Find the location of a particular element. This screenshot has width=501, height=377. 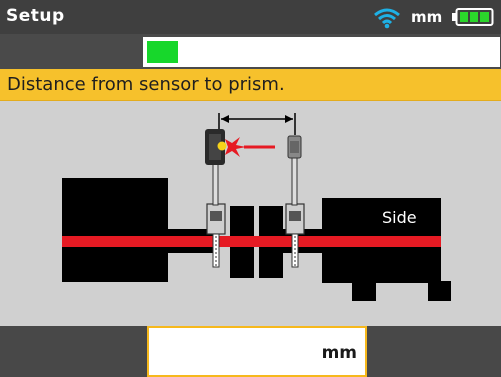

left-machine is located at coordinates (115, 230).